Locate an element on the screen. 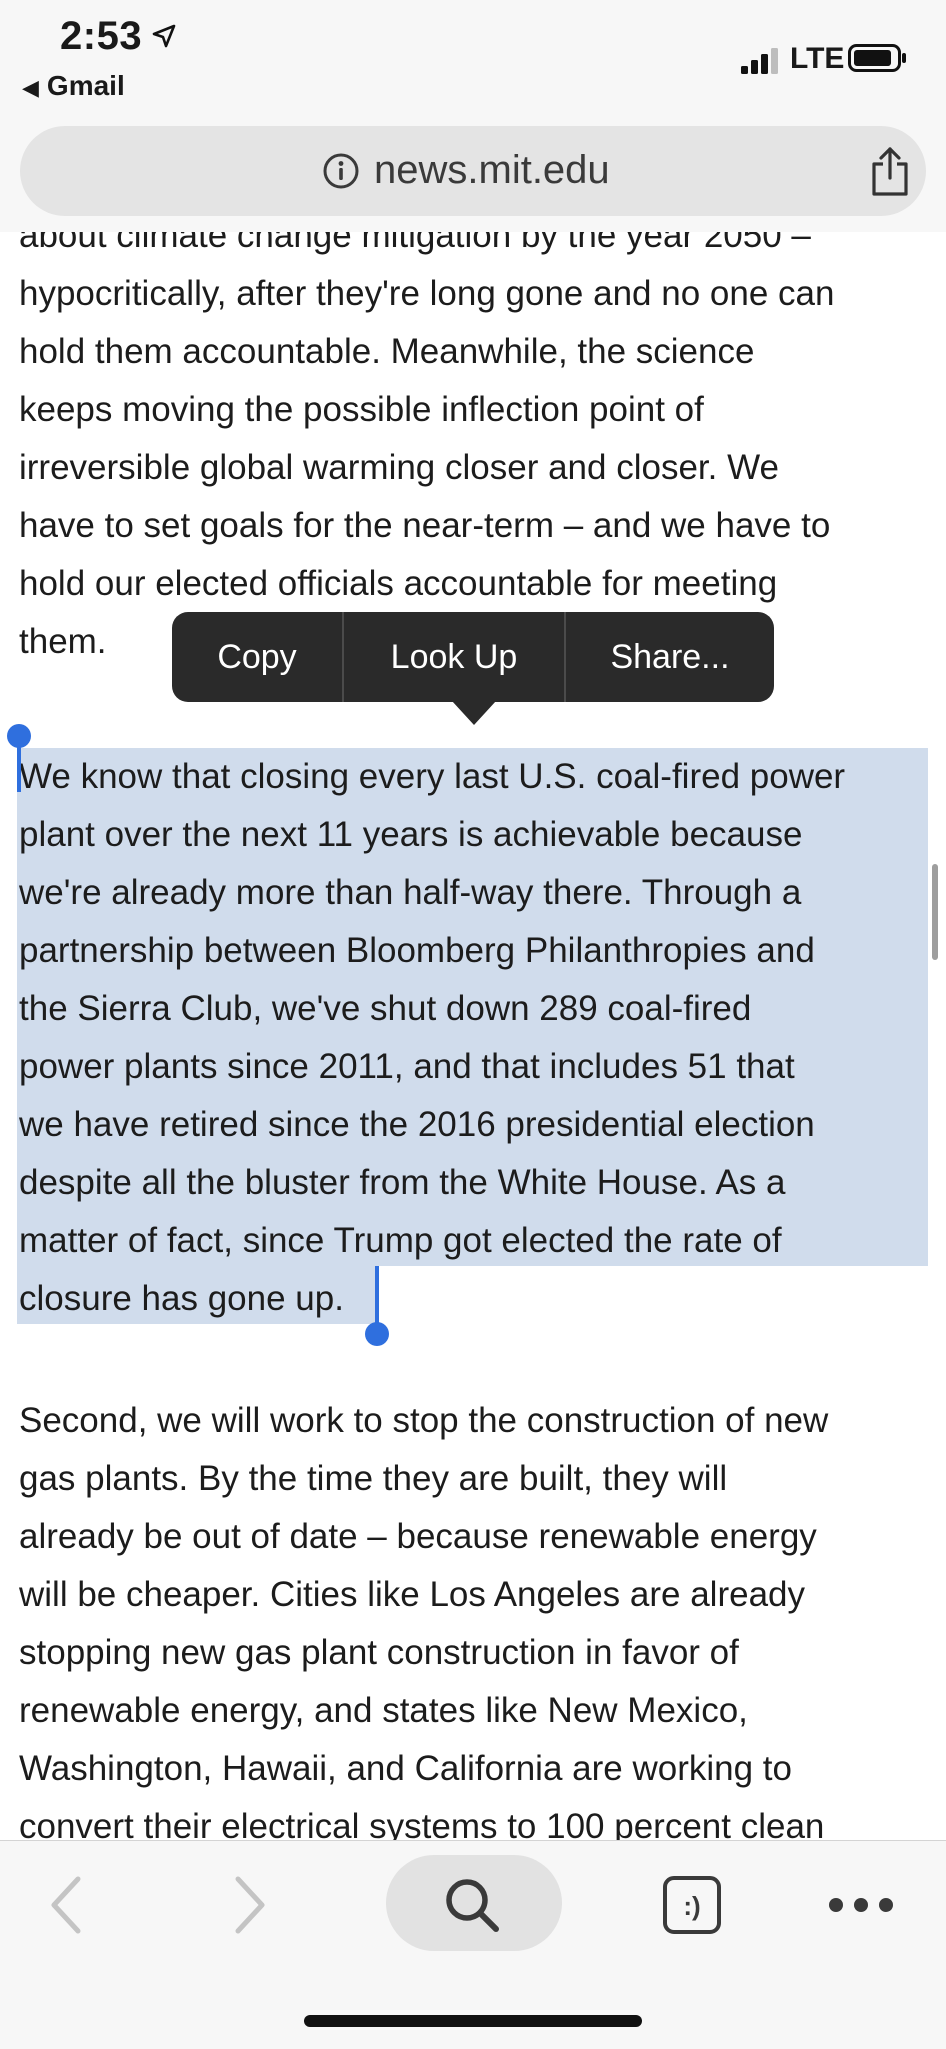  url-text: news.mit.edu is located at coordinates (492, 170).